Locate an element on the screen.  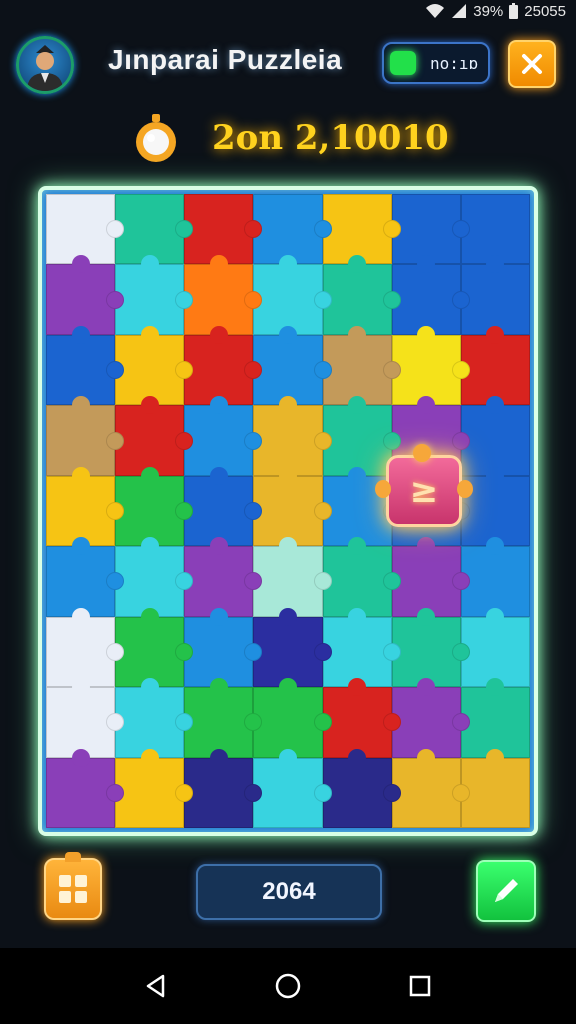
close-button is located at coordinates (532, 64).